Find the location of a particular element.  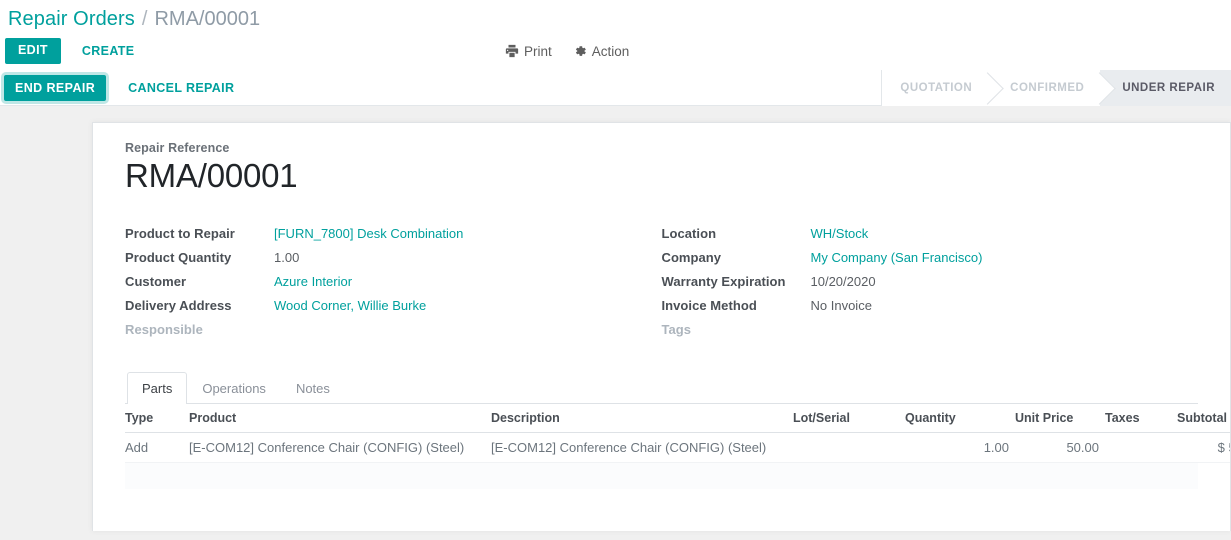

column-header-description: Description is located at coordinates (642, 418).